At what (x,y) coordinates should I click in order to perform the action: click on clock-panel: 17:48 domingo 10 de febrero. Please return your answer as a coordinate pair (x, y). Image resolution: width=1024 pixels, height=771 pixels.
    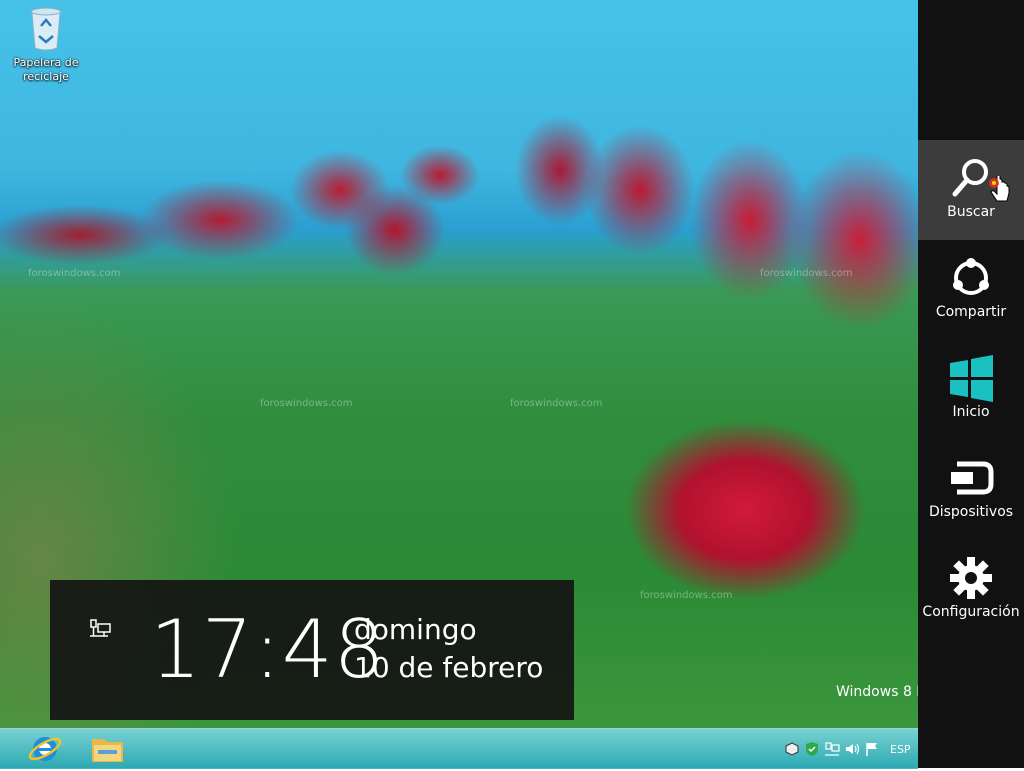
    Looking at the image, I should click on (312, 650).